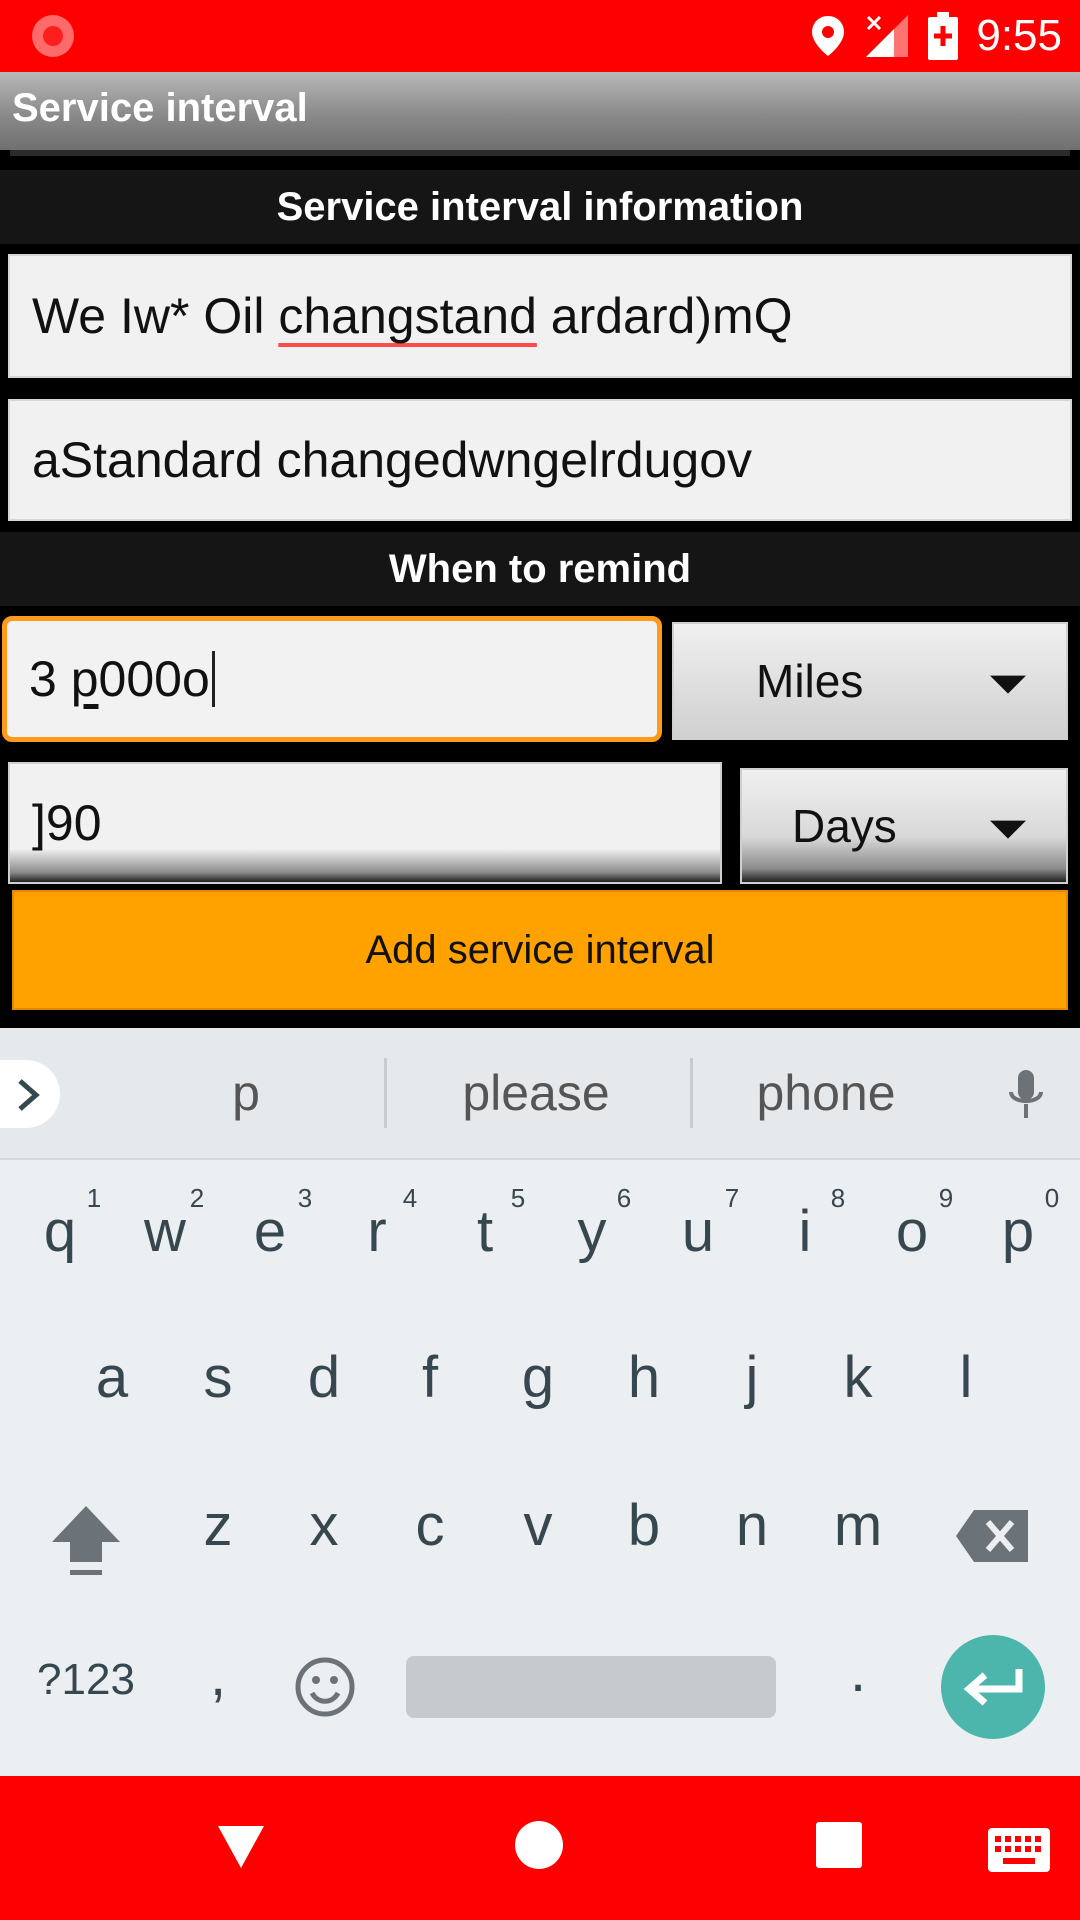 The image size is (1080, 1920). Describe the element at coordinates (246, 1093) in the screenshot. I see `suggestion-item: p` at that location.